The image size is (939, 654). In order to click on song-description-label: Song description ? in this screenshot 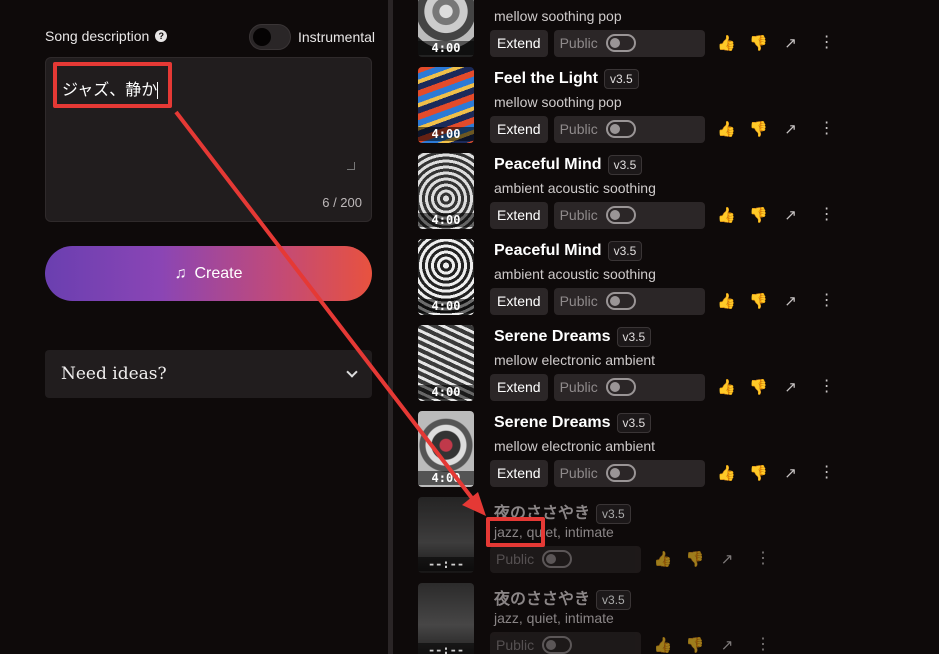, I will do `click(106, 36)`.